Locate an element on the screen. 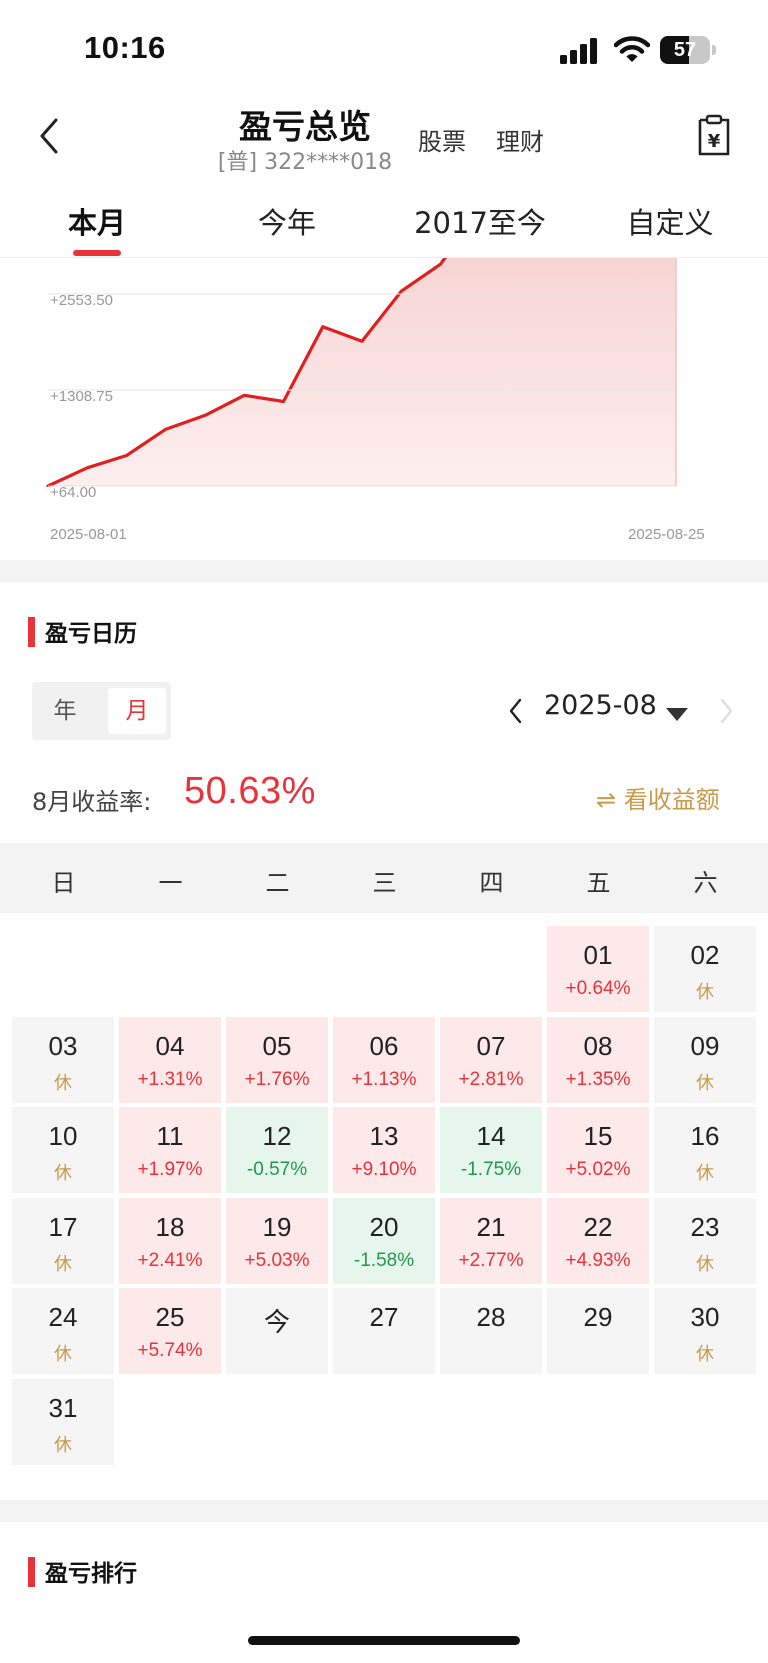 This screenshot has width=768, height=1663. y-tick-label: +64.00 is located at coordinates (73, 492).